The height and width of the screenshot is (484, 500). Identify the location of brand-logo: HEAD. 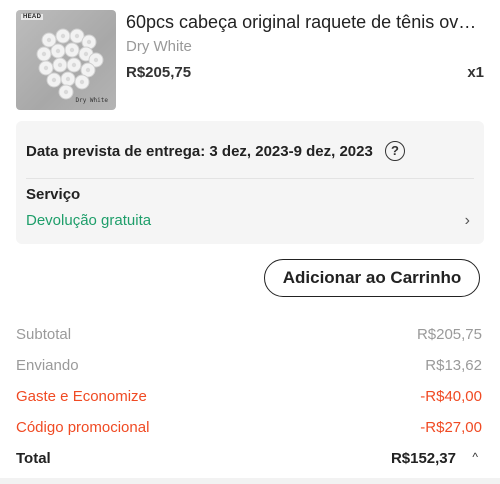
(32, 17).